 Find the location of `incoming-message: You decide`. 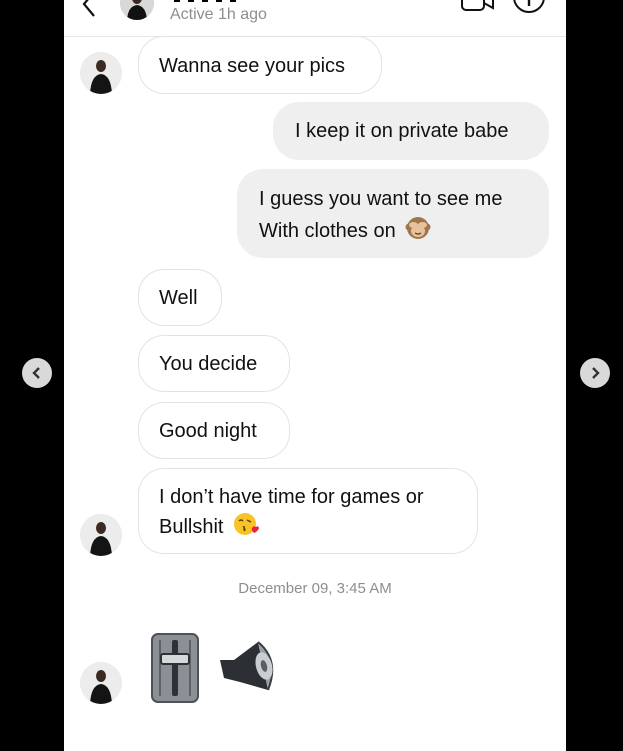

incoming-message: You decide is located at coordinates (214, 363).